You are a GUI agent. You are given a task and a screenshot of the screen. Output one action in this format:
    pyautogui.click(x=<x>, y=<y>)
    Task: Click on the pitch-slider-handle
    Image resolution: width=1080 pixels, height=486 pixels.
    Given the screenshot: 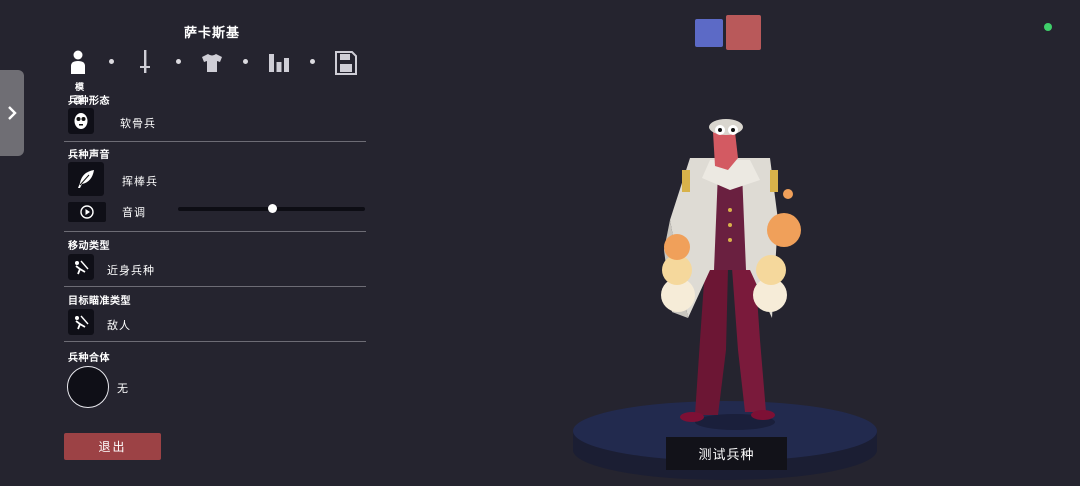 What is the action you would take?
    pyautogui.click(x=272, y=208)
    